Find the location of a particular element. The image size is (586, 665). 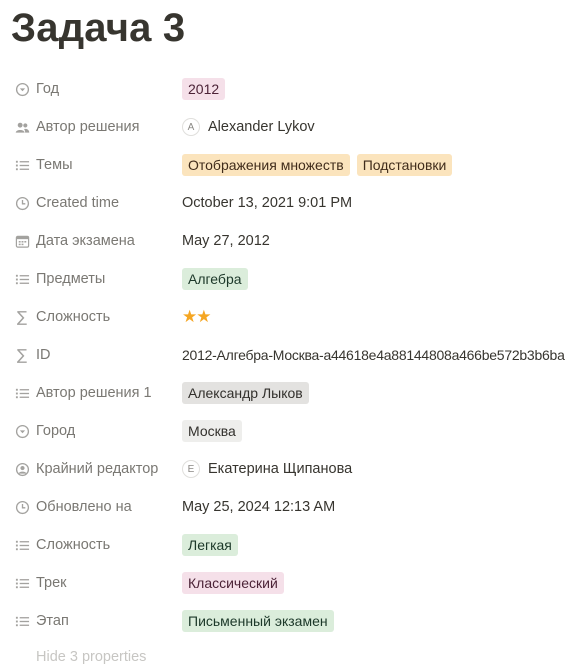

avatar: E is located at coordinates (191, 469).